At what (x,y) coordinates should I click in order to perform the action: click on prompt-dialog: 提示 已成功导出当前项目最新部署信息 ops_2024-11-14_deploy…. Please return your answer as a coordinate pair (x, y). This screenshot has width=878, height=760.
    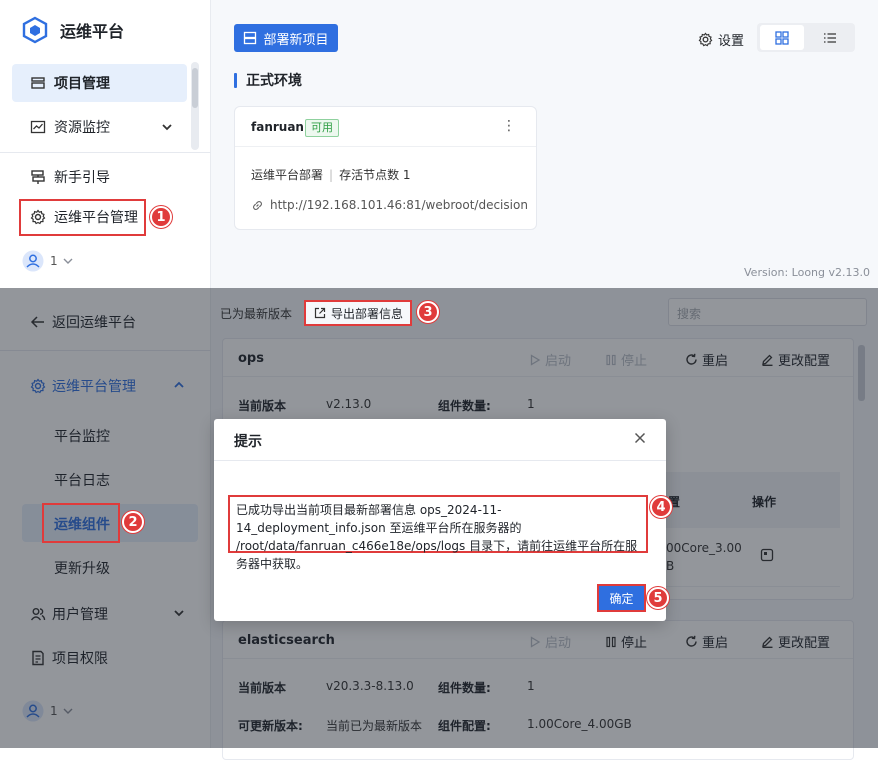
    Looking at the image, I should click on (440, 520).